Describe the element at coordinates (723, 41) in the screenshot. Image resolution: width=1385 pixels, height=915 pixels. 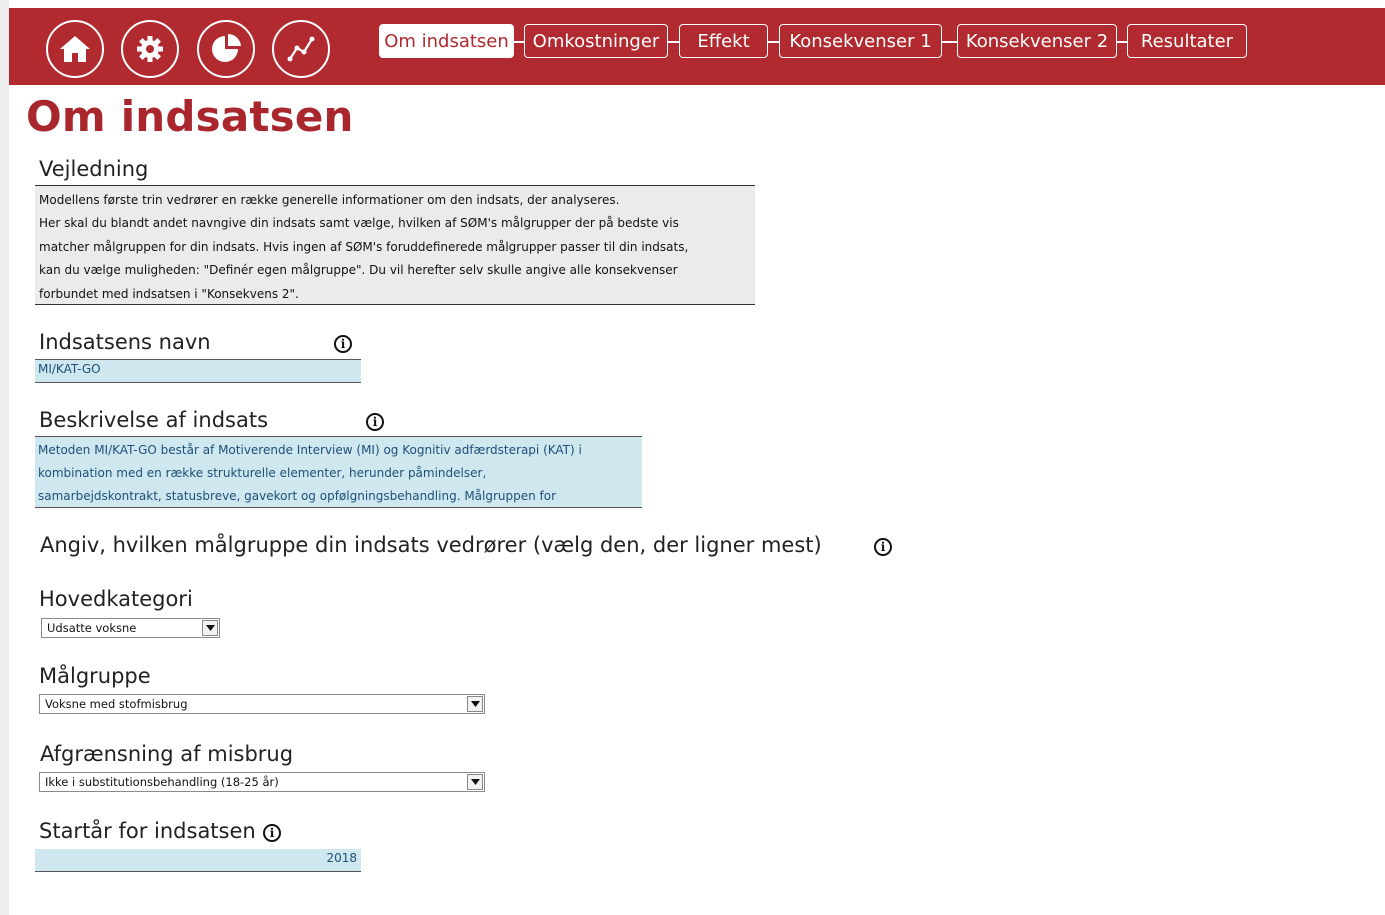
I see `tab-effekt: Effekt` at that location.